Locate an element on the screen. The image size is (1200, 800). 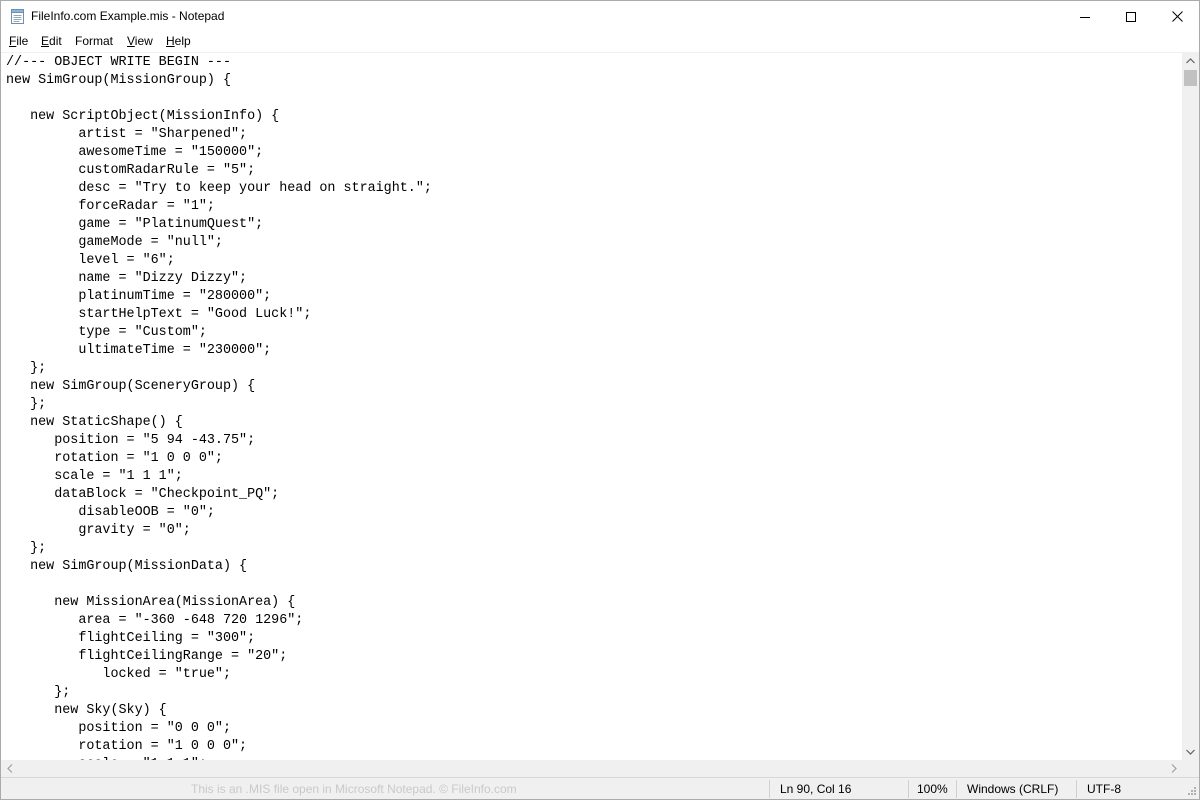
code-line: platinumTime = "280000"; is located at coordinates (139, 296).